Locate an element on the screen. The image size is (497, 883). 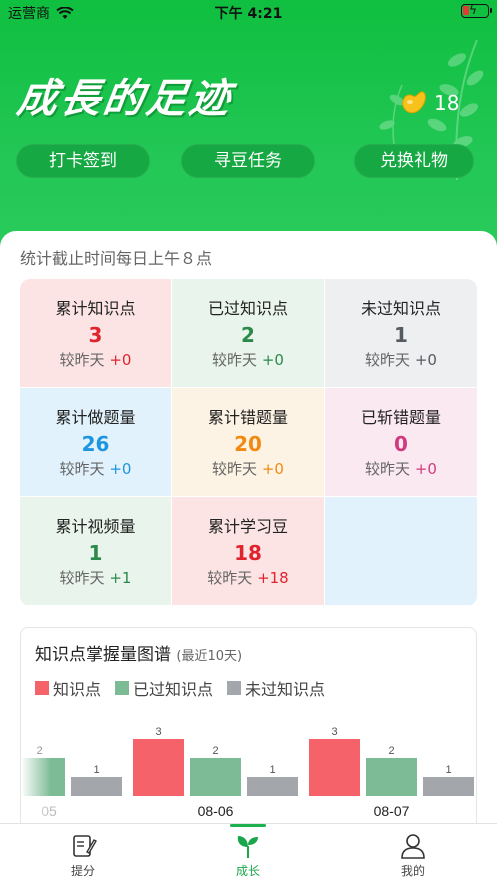
stat-value: 20 is located at coordinates (248, 444).